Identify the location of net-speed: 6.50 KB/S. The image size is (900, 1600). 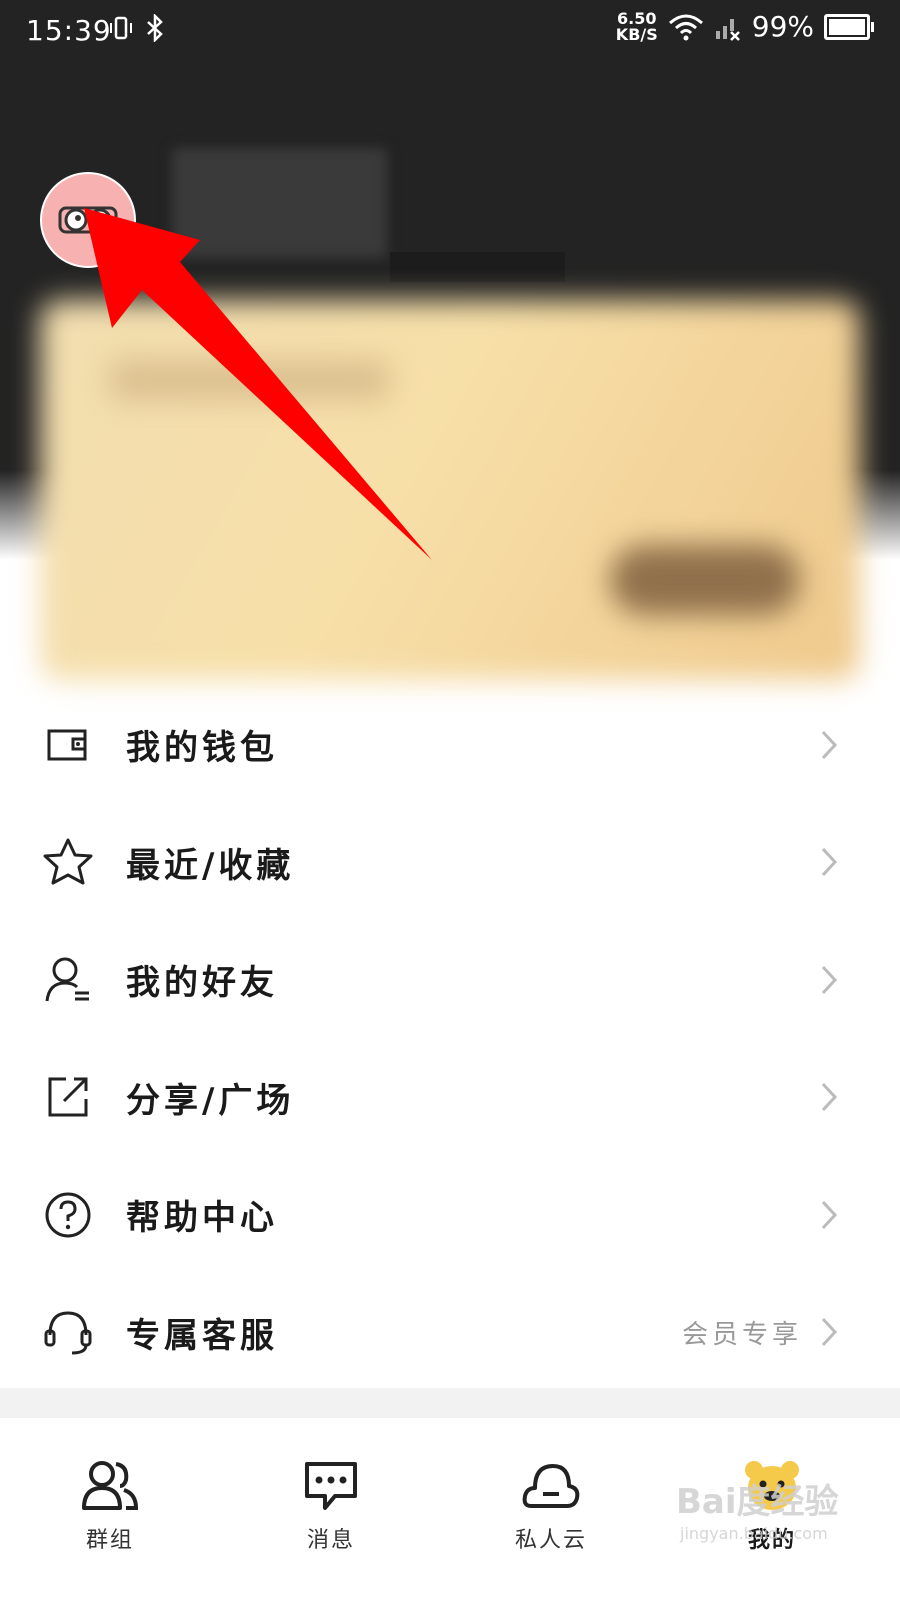
(636, 26).